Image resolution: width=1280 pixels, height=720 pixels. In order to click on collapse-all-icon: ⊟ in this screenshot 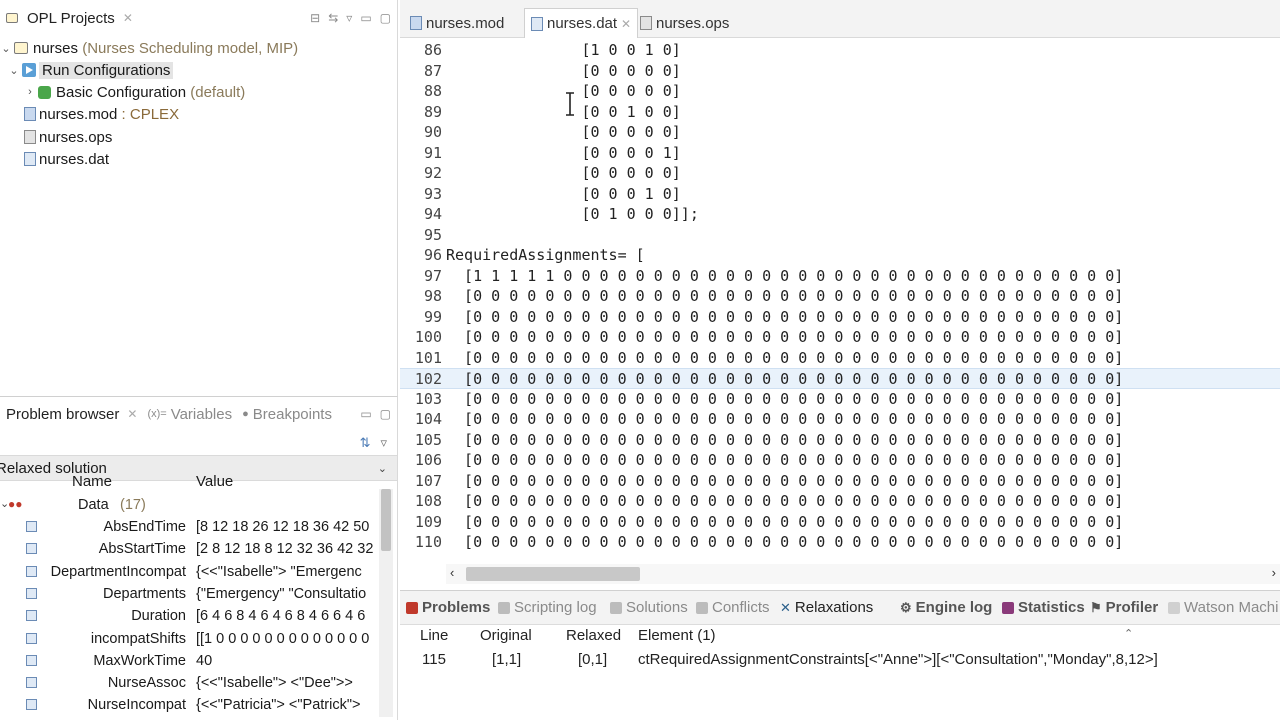, I will do `click(315, 18)`.